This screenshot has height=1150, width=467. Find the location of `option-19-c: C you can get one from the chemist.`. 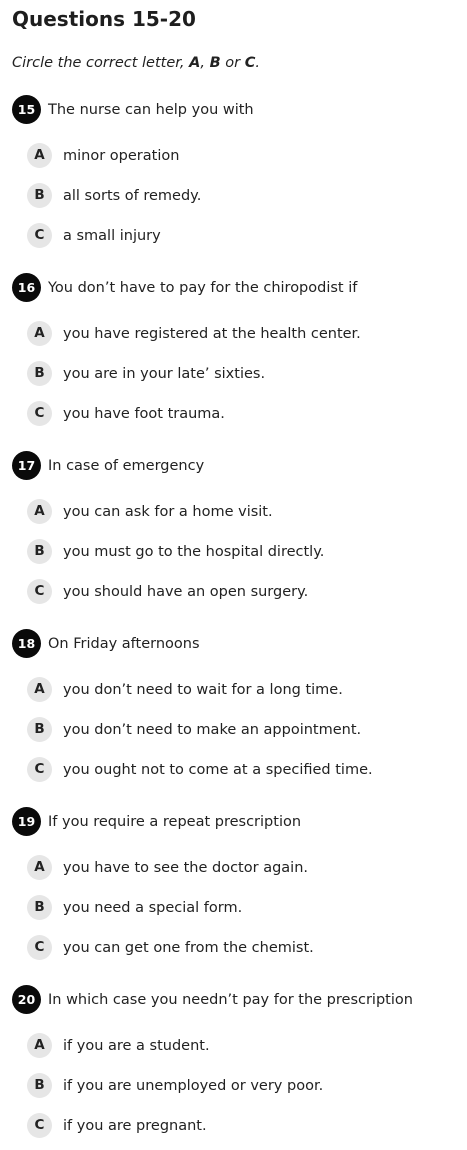

option-19-c: C you can get one from the chemist. is located at coordinates (242, 948).